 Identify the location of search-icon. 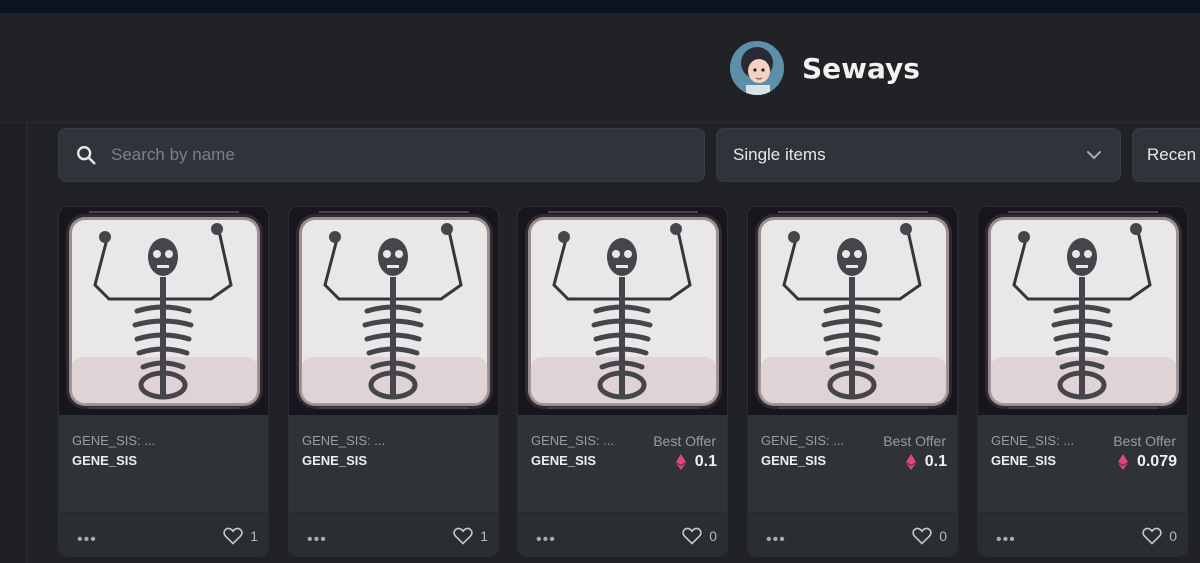
(86, 155).